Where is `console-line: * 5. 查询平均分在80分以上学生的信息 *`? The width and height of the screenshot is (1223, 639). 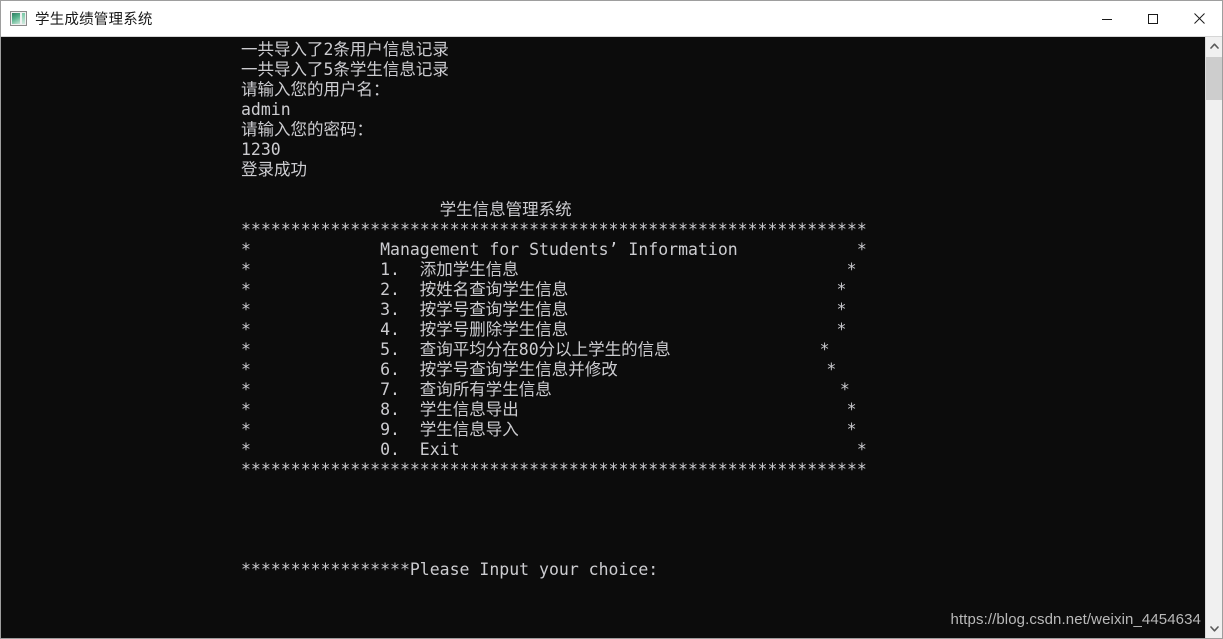
console-line: * 5. 查询平均分在80分以上学生的信息 * is located at coordinates (535, 349).